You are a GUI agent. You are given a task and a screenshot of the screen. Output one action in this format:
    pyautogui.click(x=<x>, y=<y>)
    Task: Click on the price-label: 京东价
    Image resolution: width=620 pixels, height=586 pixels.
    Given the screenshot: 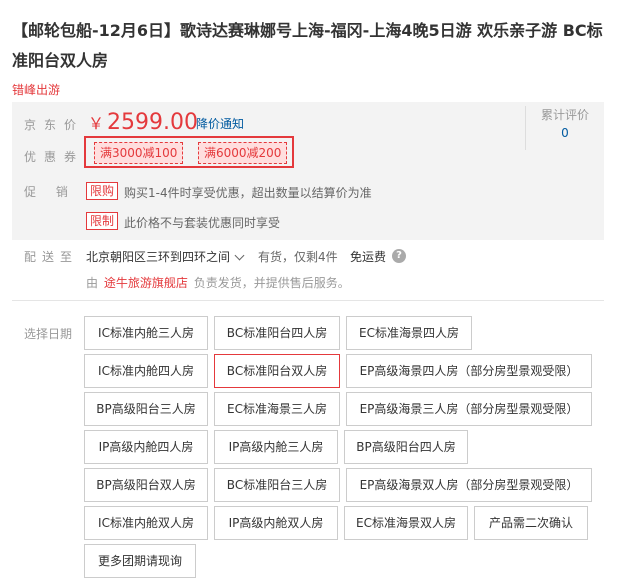 What is the action you would take?
    pyautogui.click(x=54, y=125)
    